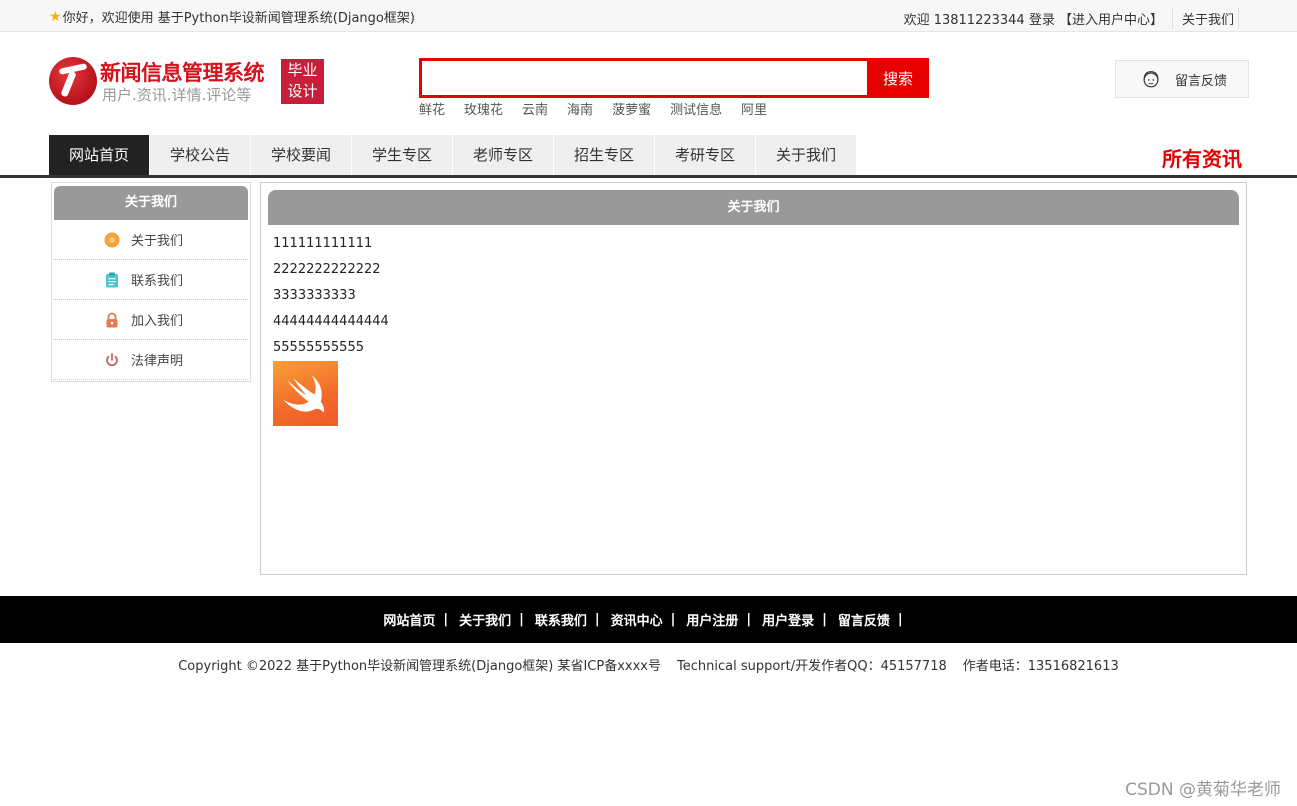 This screenshot has height=806, width=1297. Describe the element at coordinates (485, 619) in the screenshot. I see `footer-link-about: 关于我们` at that location.